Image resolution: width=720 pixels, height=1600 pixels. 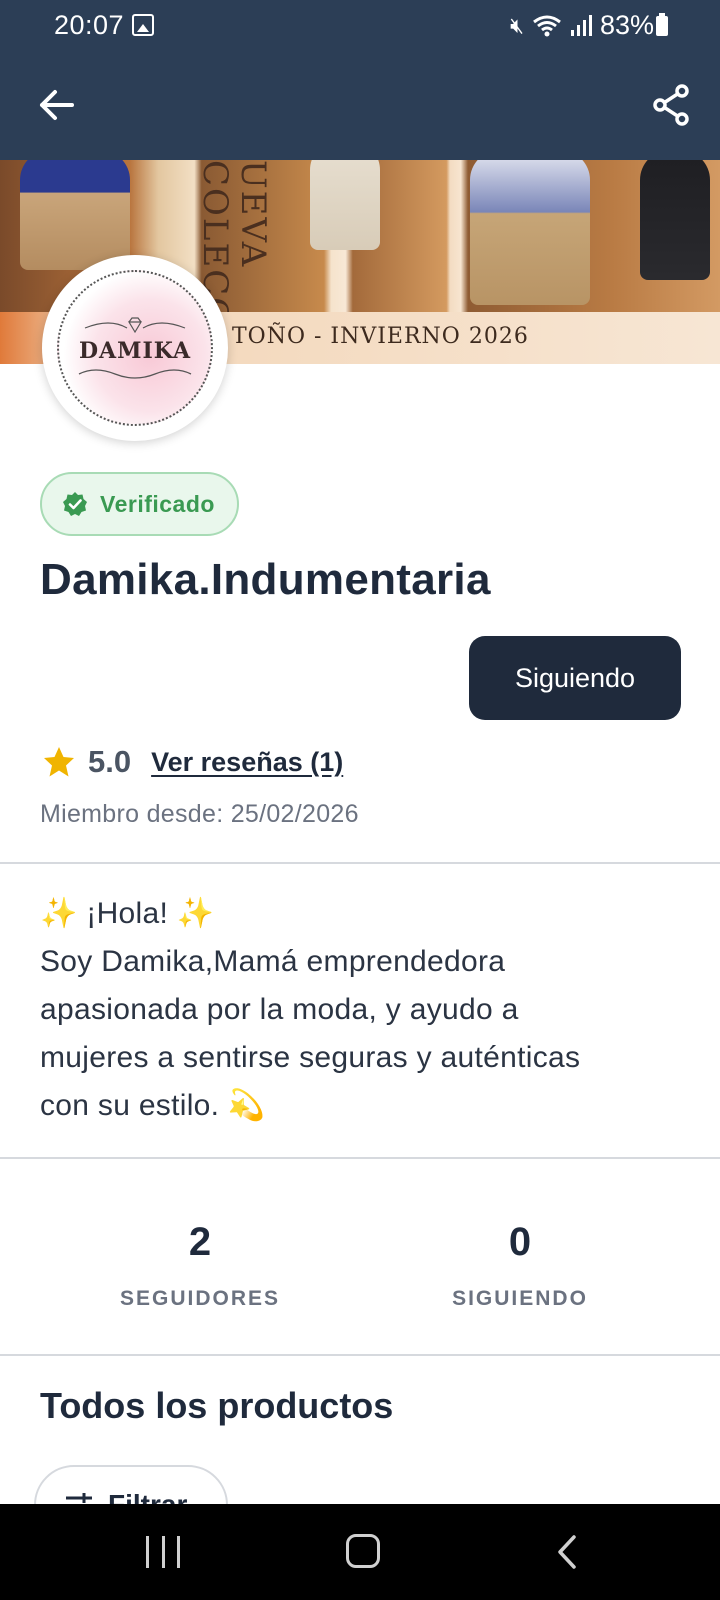 What do you see at coordinates (135, 351) in the screenshot?
I see `logo-text: DAMIKA` at bounding box center [135, 351].